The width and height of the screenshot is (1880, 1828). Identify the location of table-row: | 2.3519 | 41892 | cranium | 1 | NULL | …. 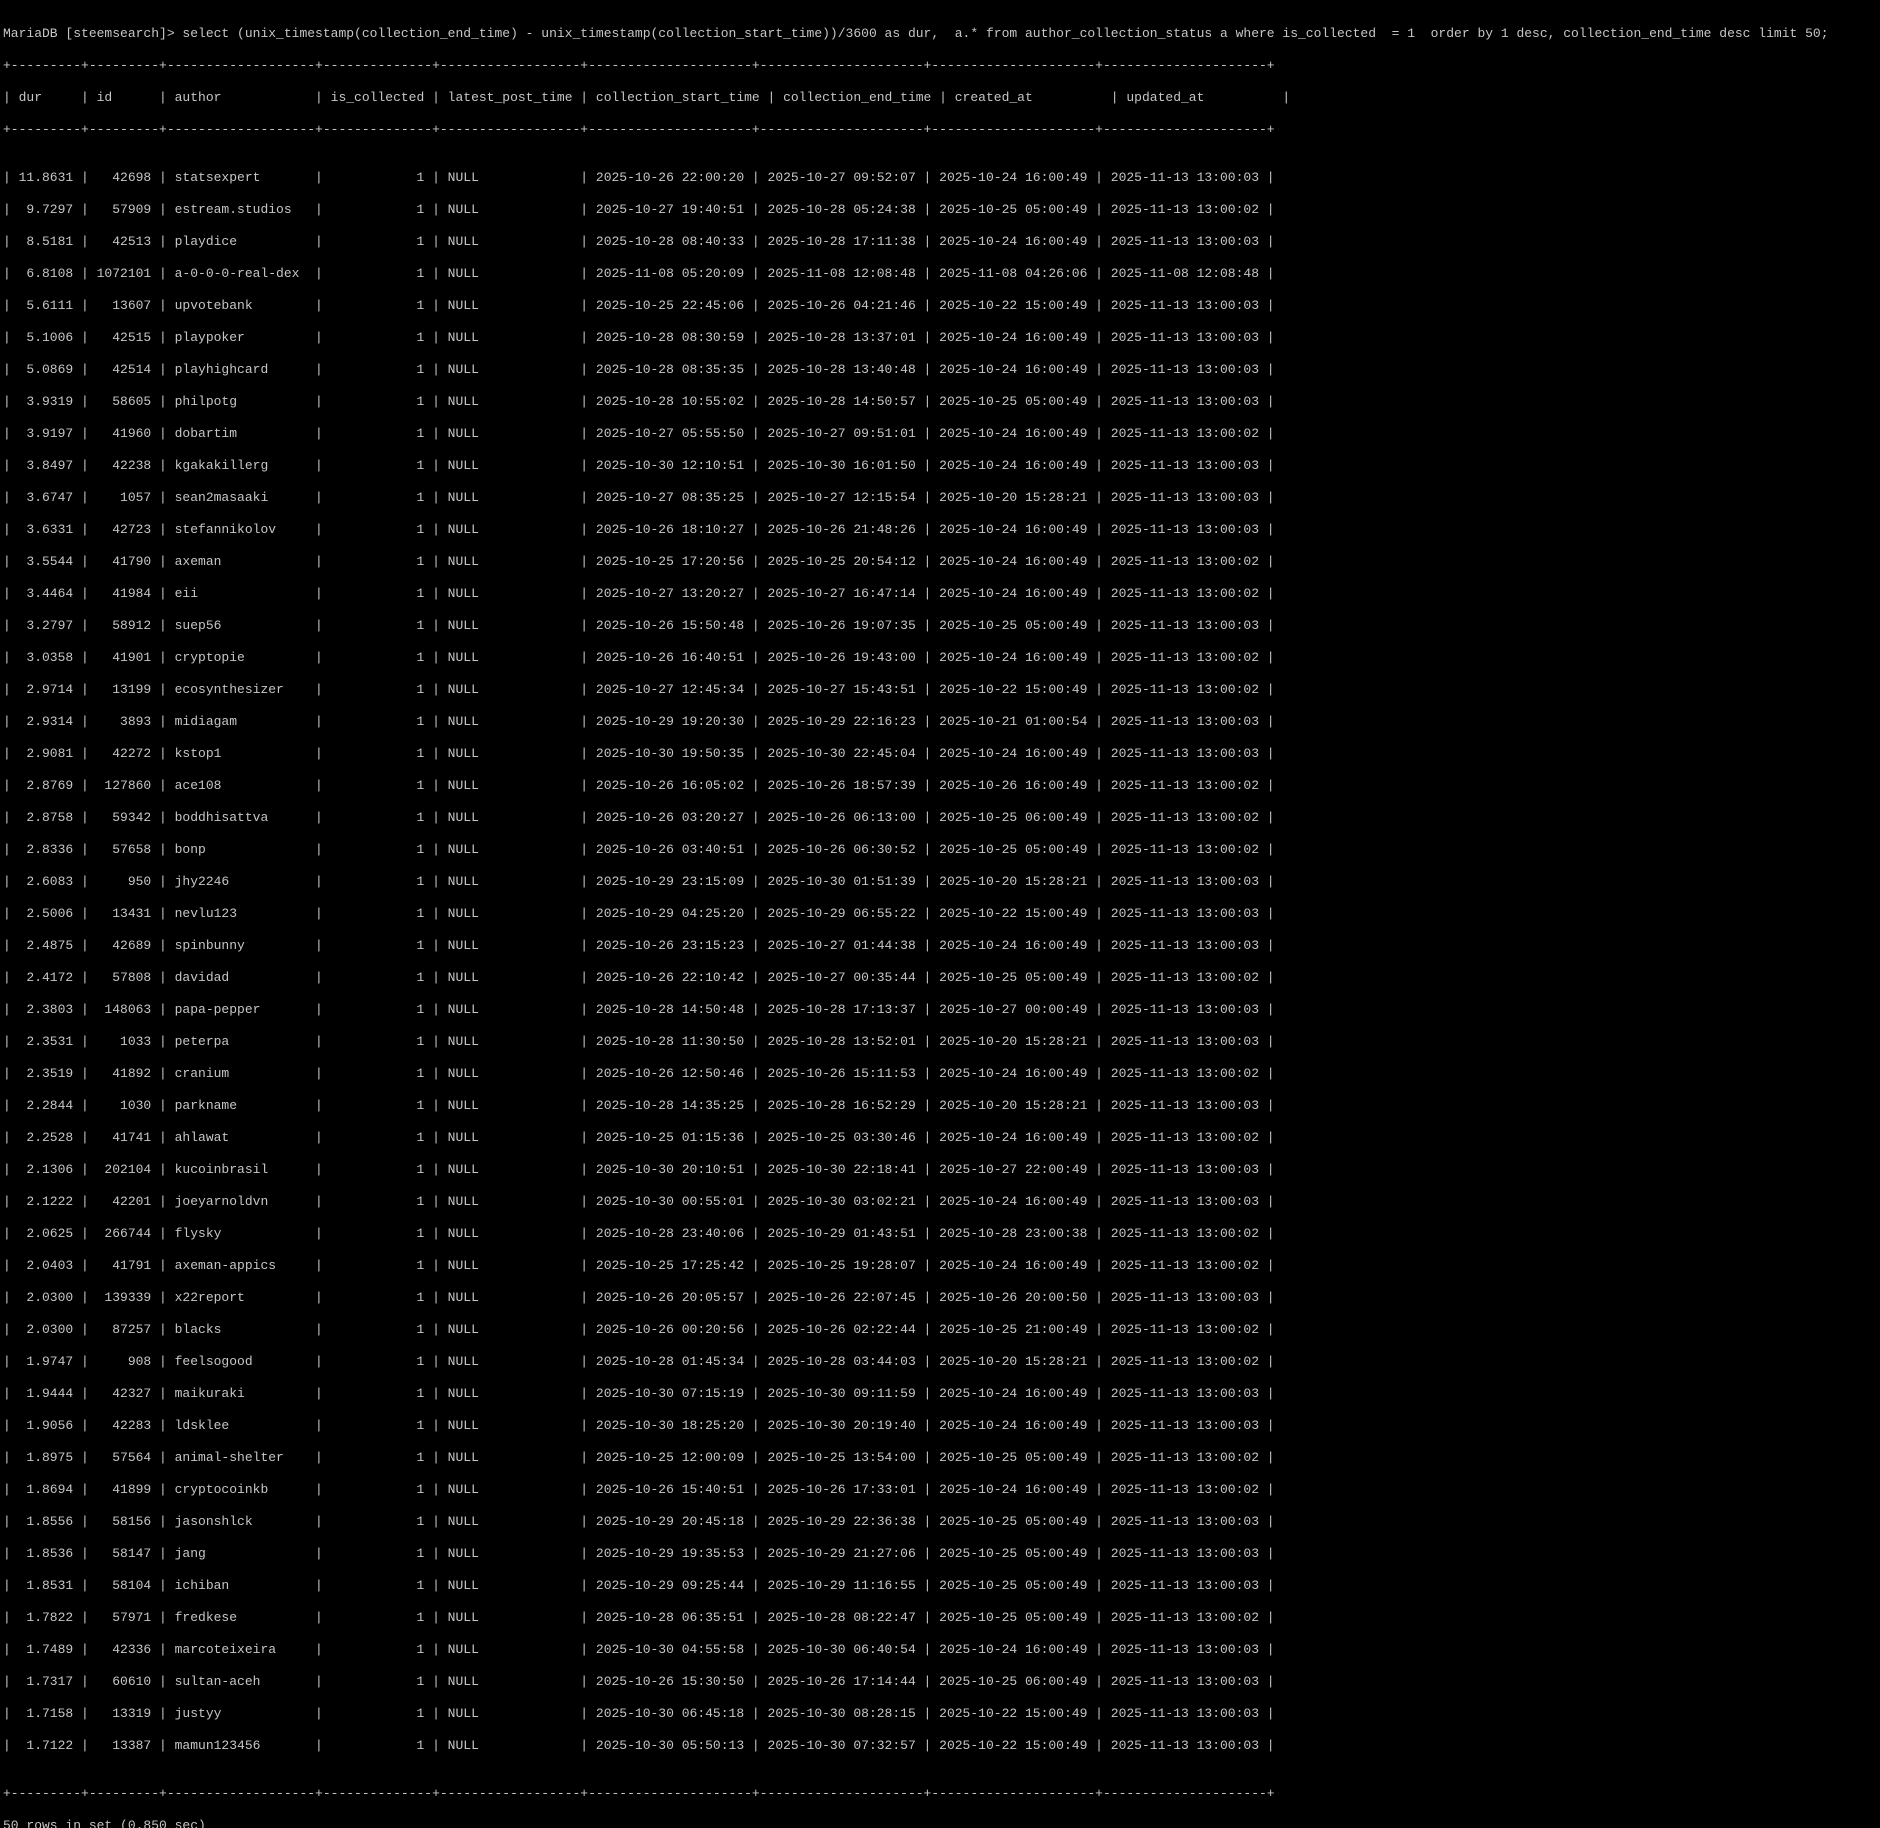
(639, 1073).